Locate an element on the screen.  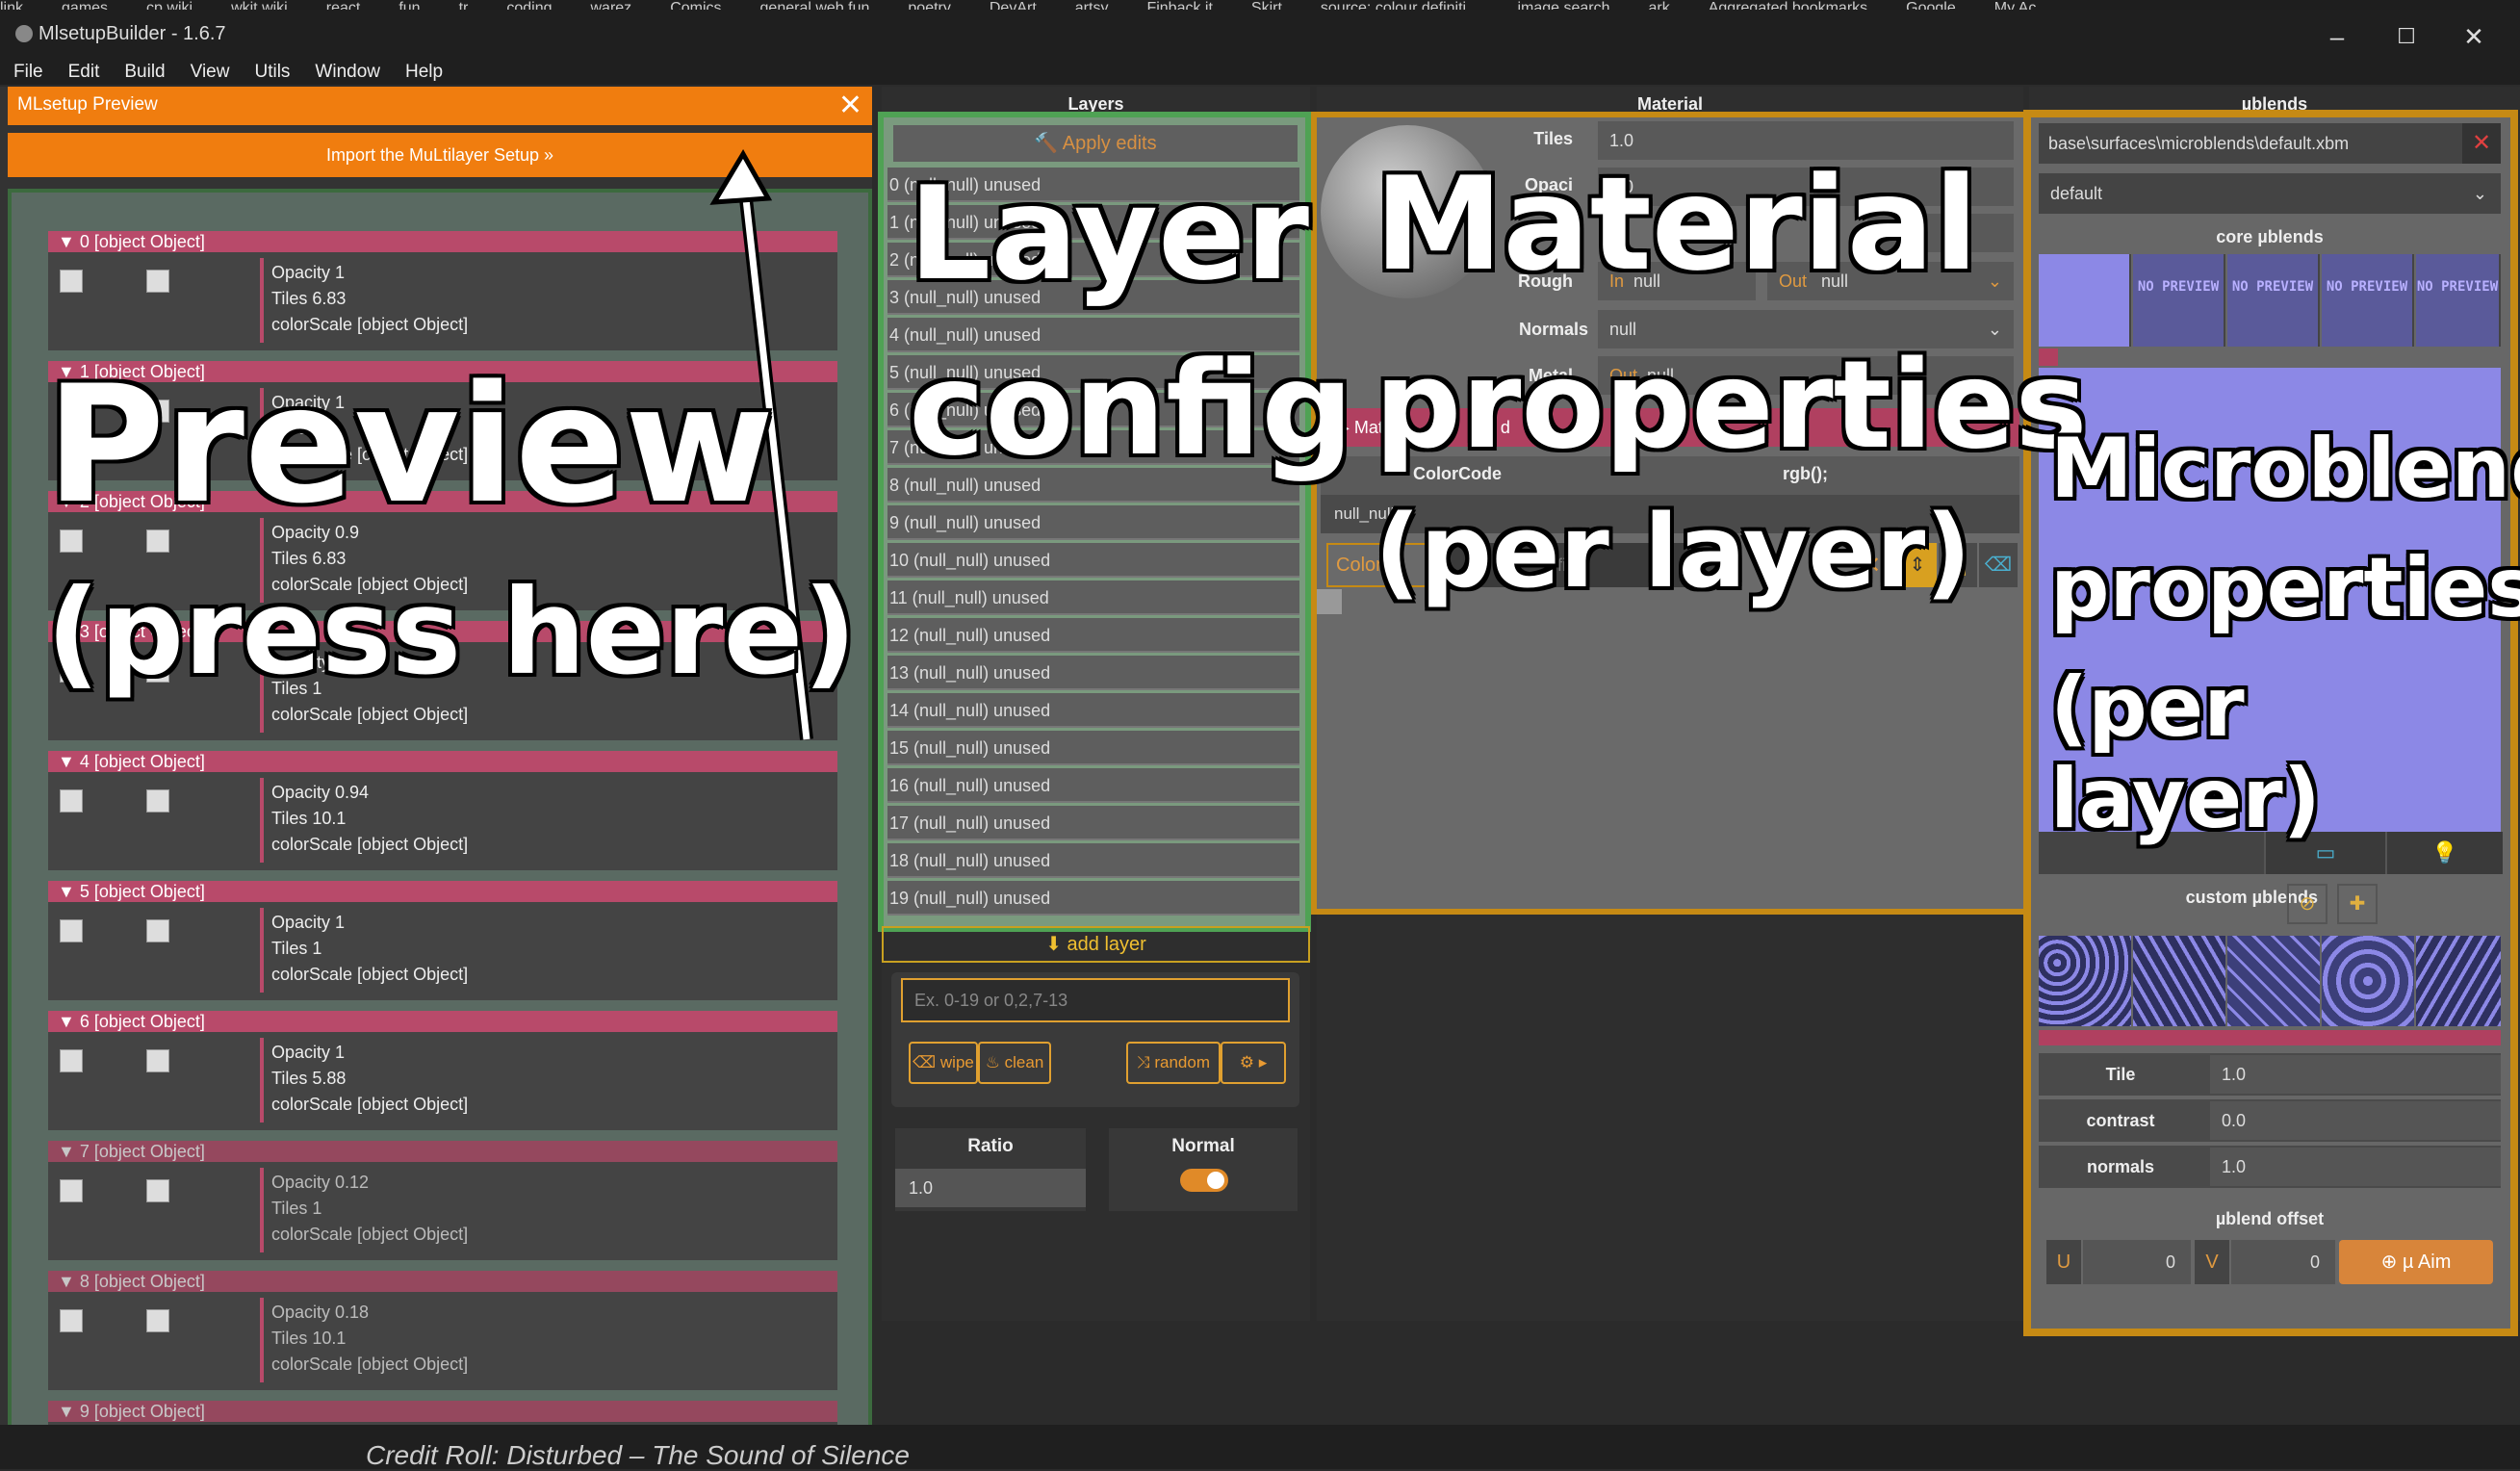
contrast-label: contrast is located at coordinates (2120, 1120).